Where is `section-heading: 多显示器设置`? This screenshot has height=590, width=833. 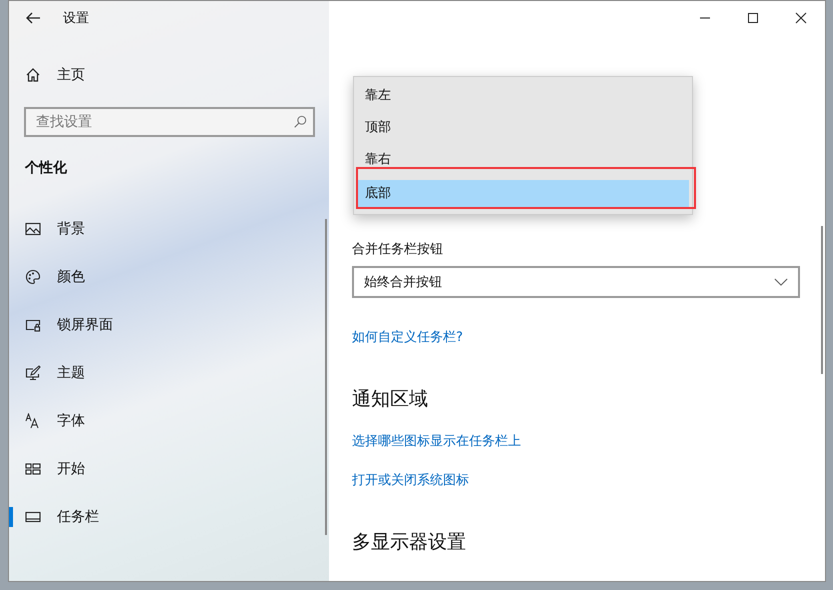
section-heading: 多显示器设置 is located at coordinates (409, 542).